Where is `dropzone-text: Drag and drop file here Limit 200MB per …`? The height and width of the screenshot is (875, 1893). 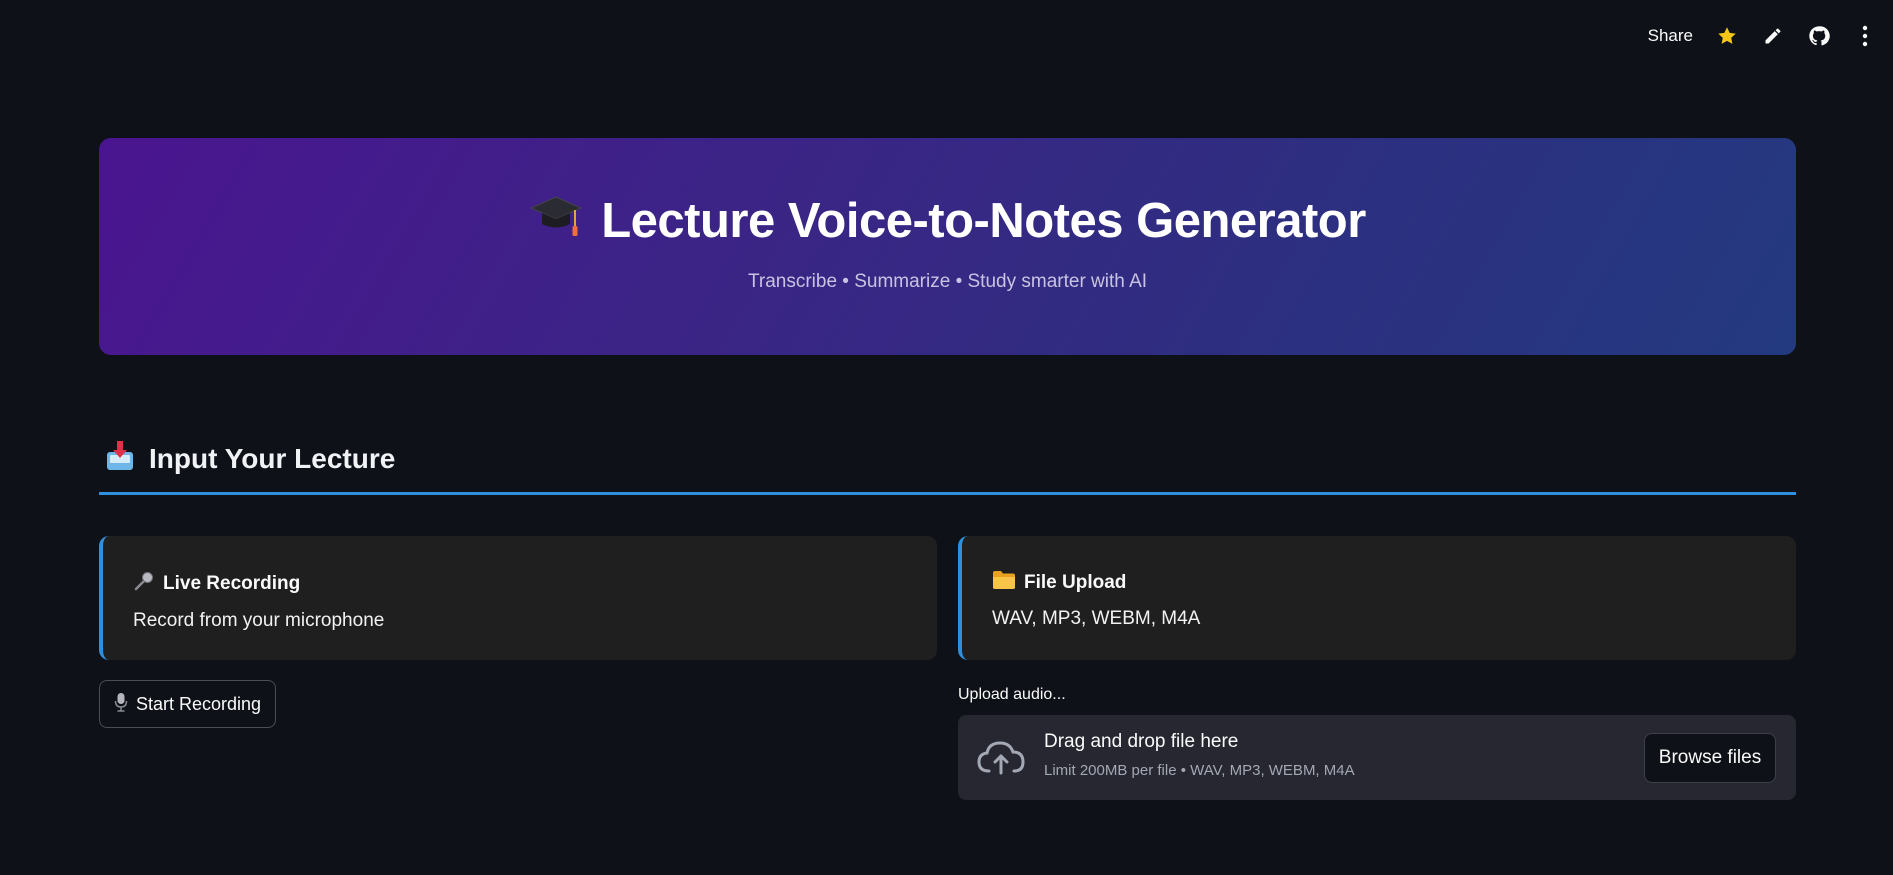 dropzone-text: Drag and drop file here Limit 200MB per … is located at coordinates (1199, 755).